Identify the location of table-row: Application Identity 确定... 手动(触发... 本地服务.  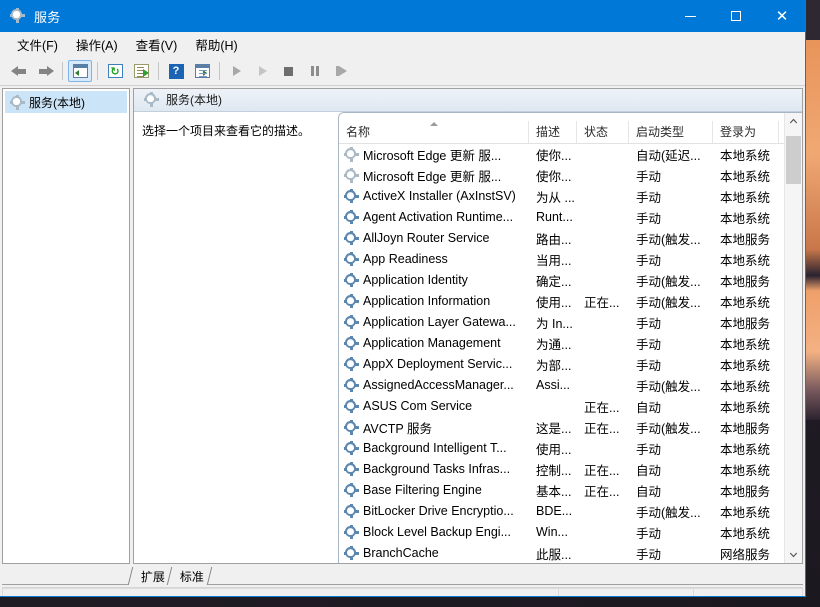
(570, 280).